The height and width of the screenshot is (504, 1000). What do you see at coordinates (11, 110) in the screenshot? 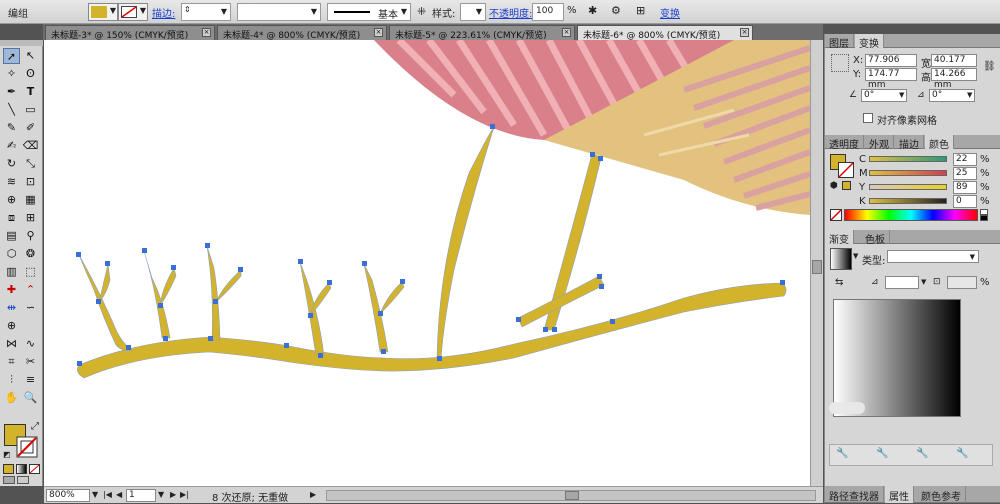
I see `line-tool-icon: ╲` at bounding box center [11, 110].